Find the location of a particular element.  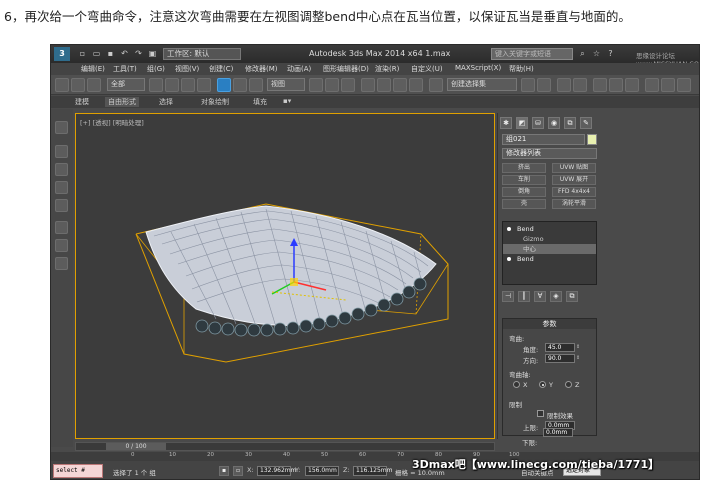

utilities-tab-icon: ✎ is located at coordinates (586, 123).